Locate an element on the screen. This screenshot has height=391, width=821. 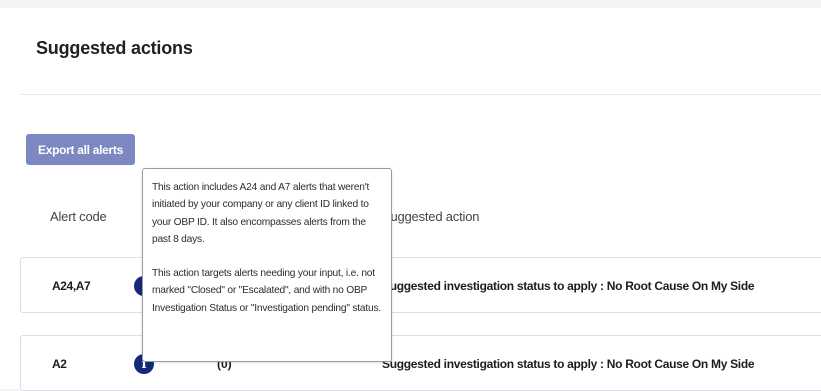
alert-code: A2 is located at coordinates (59, 364).